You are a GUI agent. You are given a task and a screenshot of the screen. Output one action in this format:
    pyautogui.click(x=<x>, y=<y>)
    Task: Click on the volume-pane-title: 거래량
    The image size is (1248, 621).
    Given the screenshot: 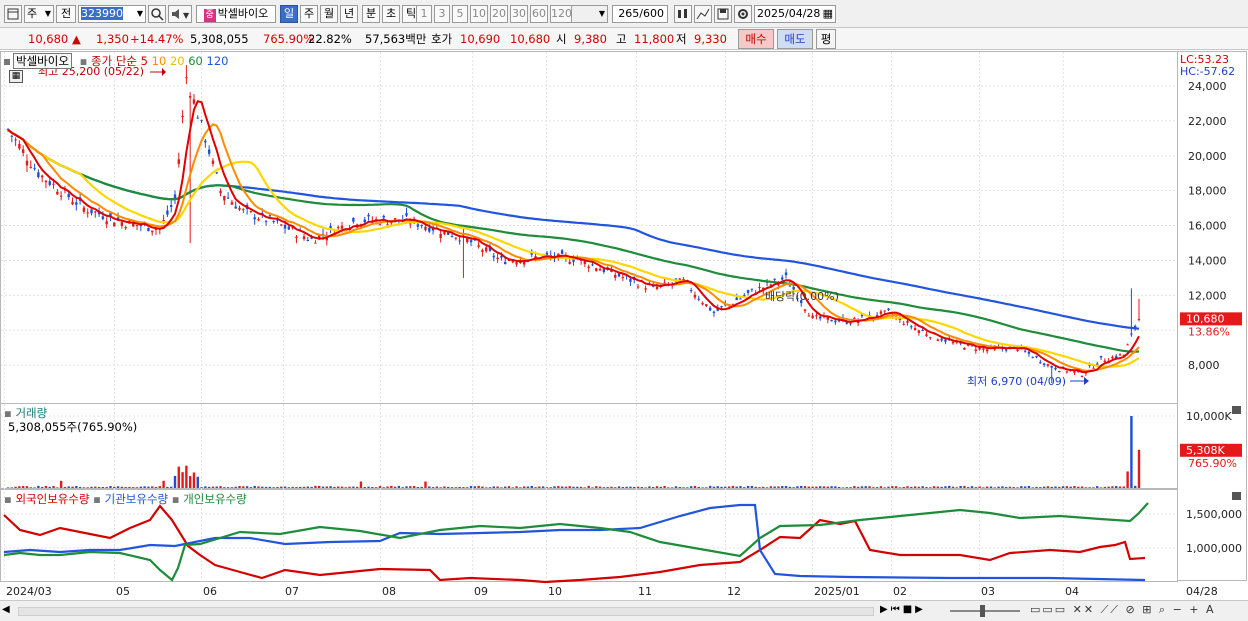 What is the action you would take?
    pyautogui.click(x=31, y=413)
    